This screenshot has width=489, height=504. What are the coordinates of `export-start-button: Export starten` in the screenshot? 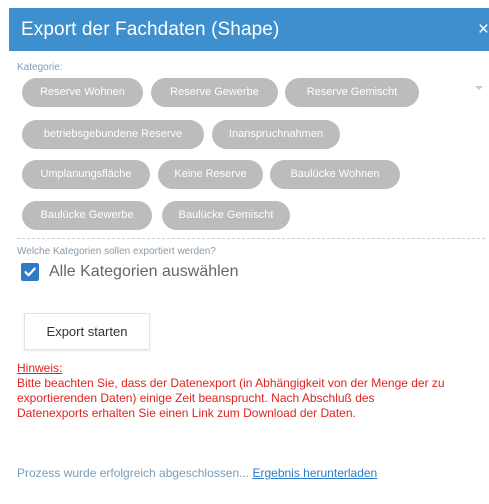 It's located at (87, 331).